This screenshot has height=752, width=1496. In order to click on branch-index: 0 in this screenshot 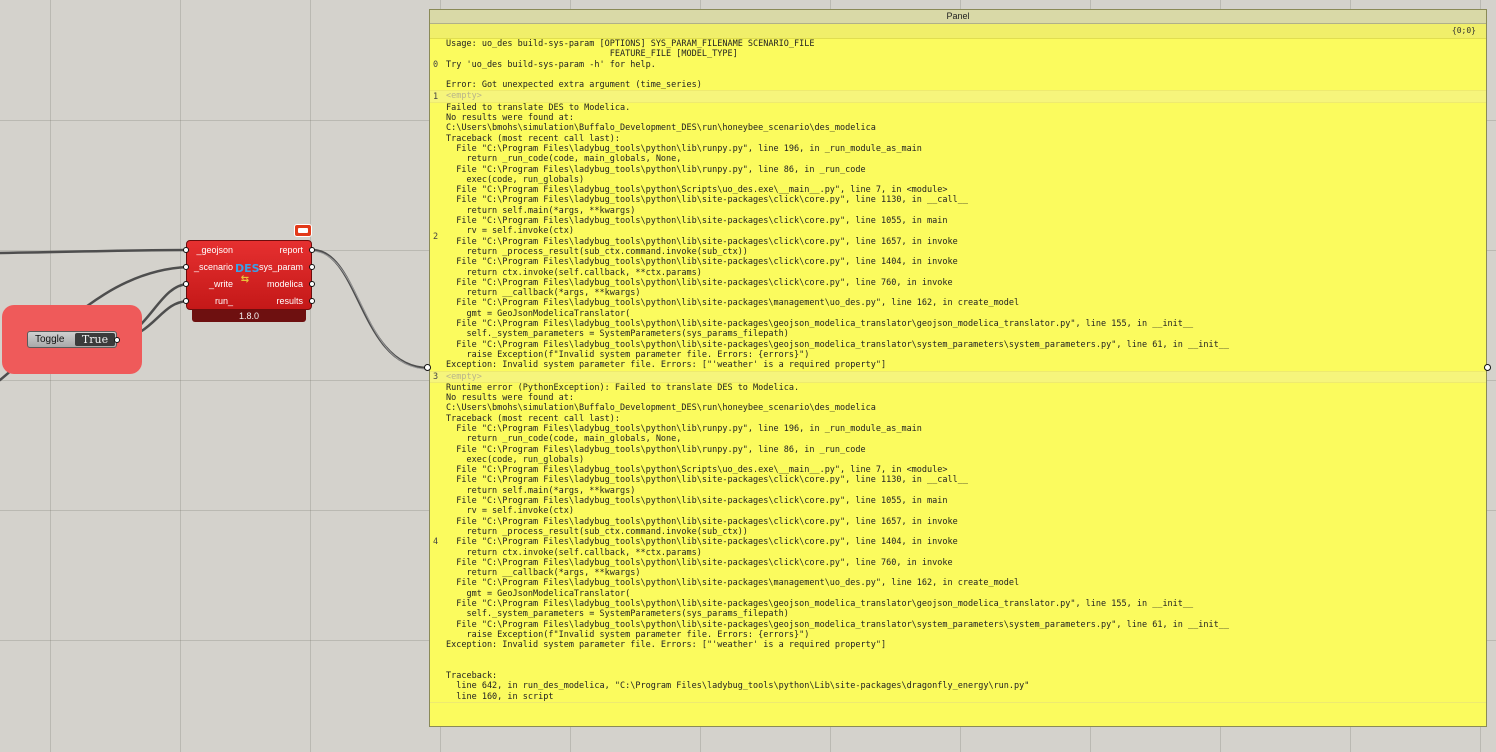, I will do `click(436, 64)`.